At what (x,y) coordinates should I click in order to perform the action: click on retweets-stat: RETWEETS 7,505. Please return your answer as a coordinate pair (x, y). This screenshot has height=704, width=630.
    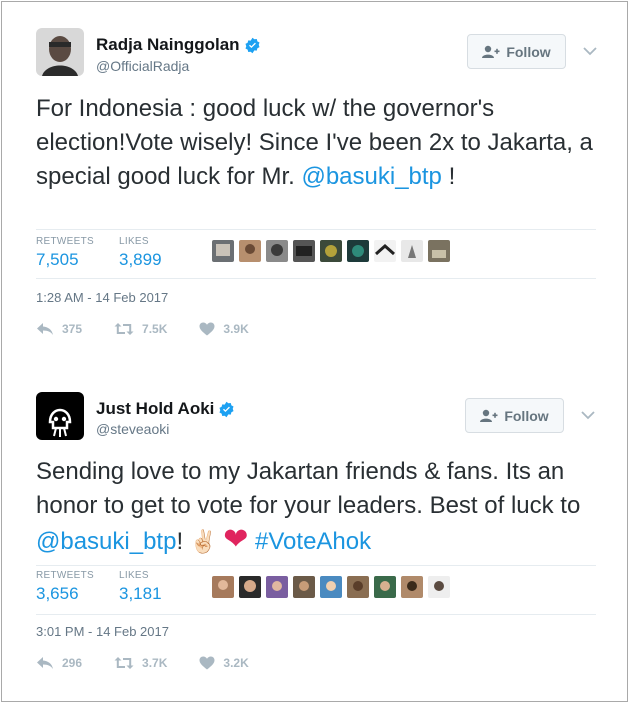
    Looking at the image, I should click on (65, 253).